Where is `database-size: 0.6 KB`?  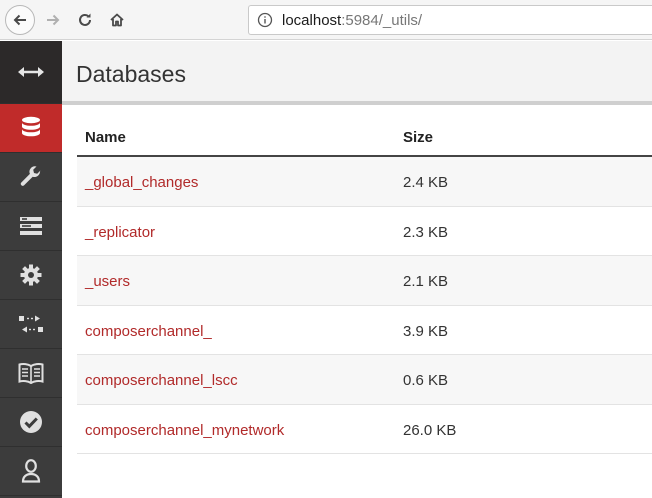 database-size: 0.6 KB is located at coordinates (426, 380).